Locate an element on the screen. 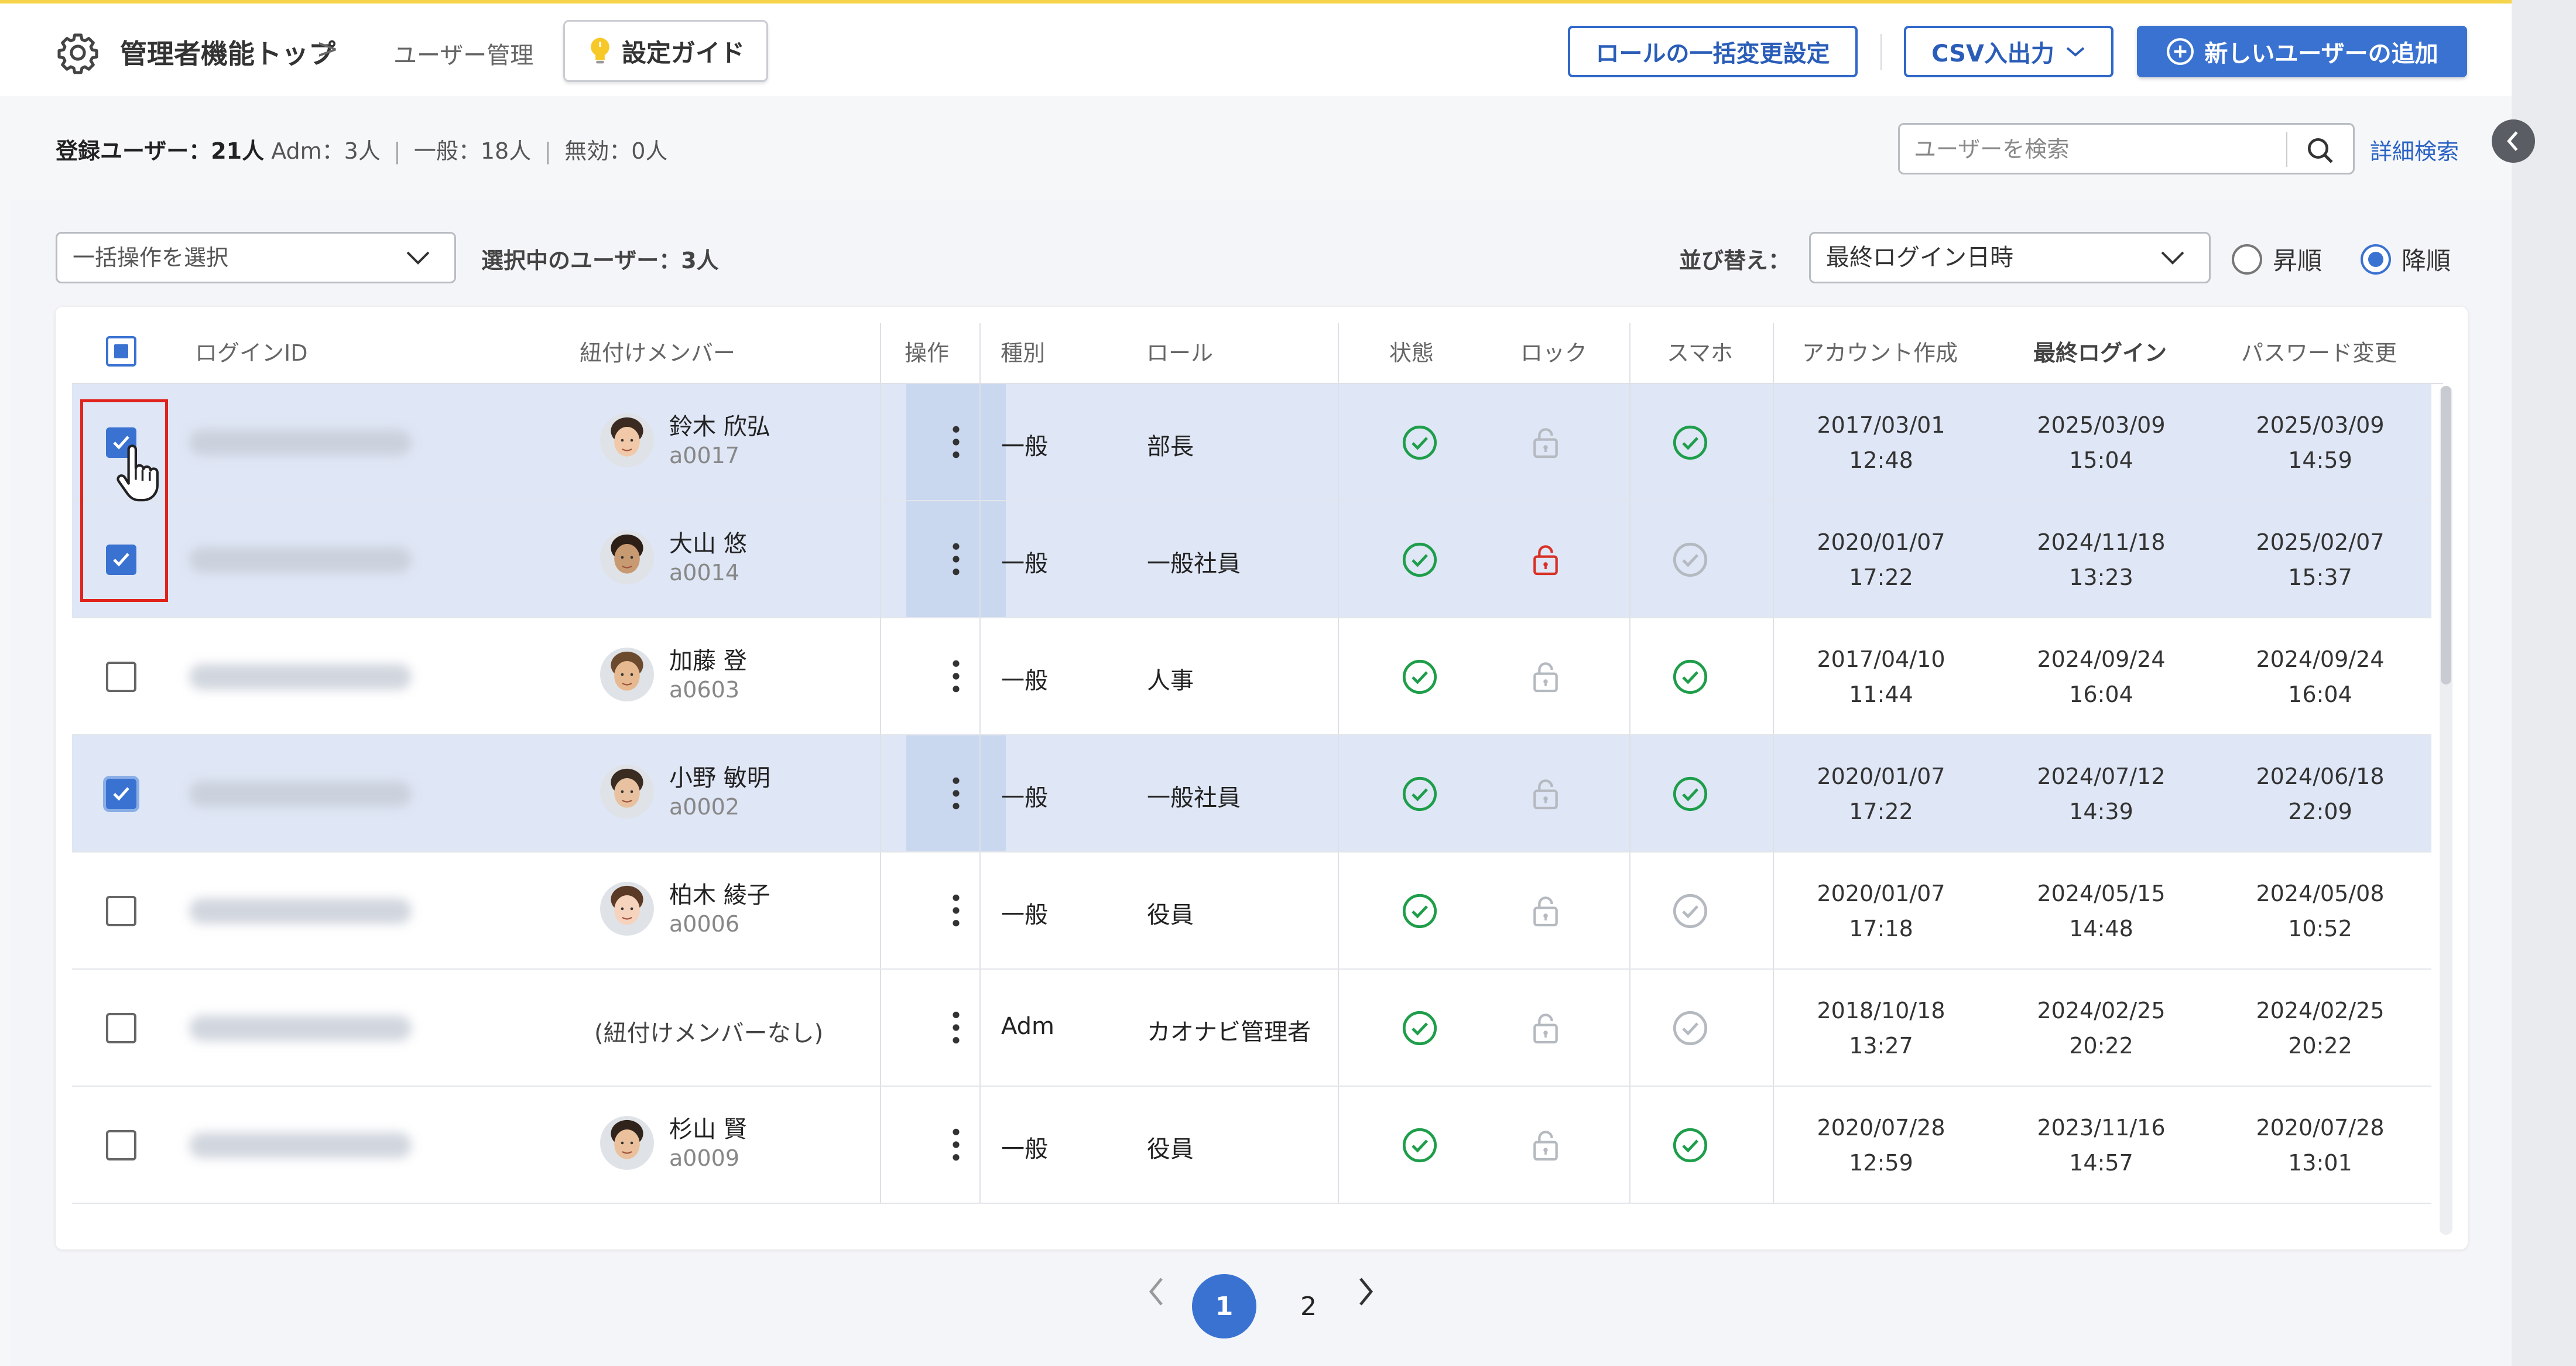  pw-change-time: 14:59 is located at coordinates (2320, 460).